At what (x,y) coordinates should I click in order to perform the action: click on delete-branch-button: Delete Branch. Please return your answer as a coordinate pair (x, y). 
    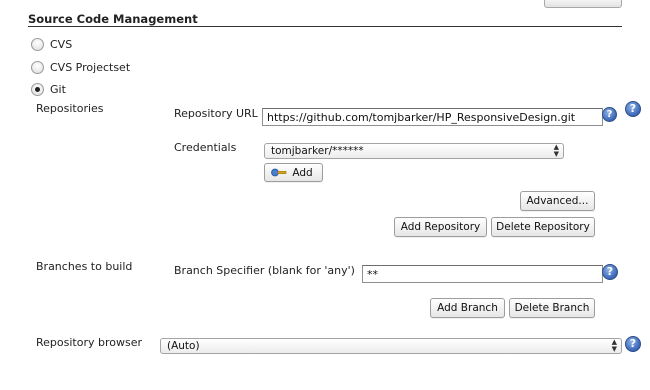
    Looking at the image, I should click on (552, 308).